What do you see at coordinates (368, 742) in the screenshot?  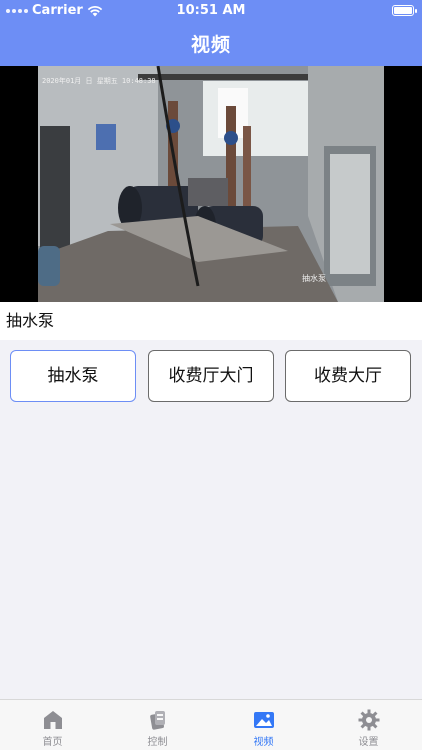 I see `tab-label: 设置` at bounding box center [368, 742].